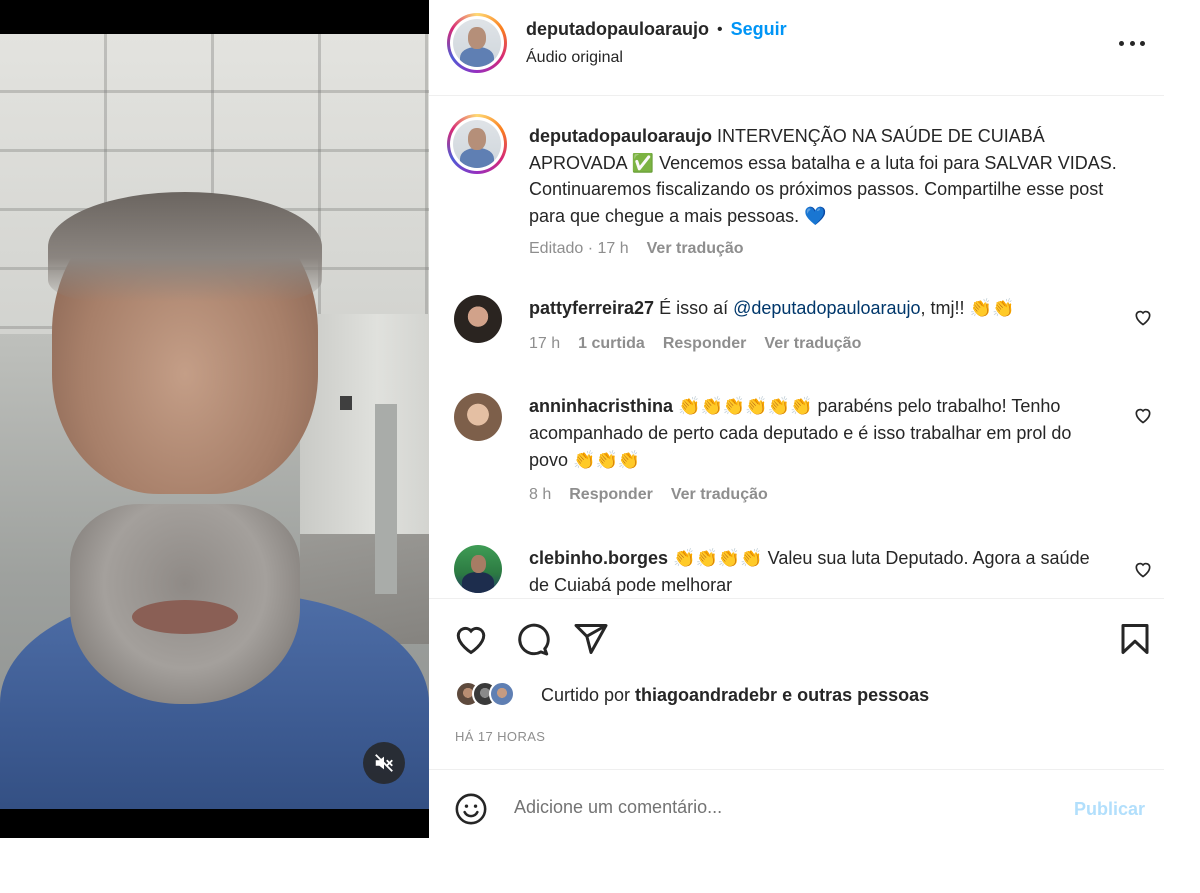 This screenshot has width=1200, height=893. What do you see at coordinates (853, 695) in the screenshot?
I see `liked-by-others-link: e outras pessoas` at bounding box center [853, 695].